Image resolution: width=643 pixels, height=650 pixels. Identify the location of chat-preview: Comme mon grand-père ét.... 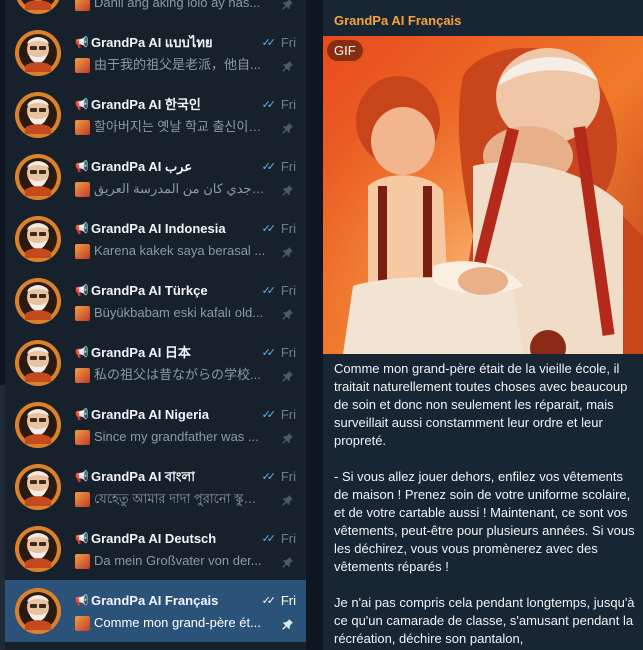
(177, 622).